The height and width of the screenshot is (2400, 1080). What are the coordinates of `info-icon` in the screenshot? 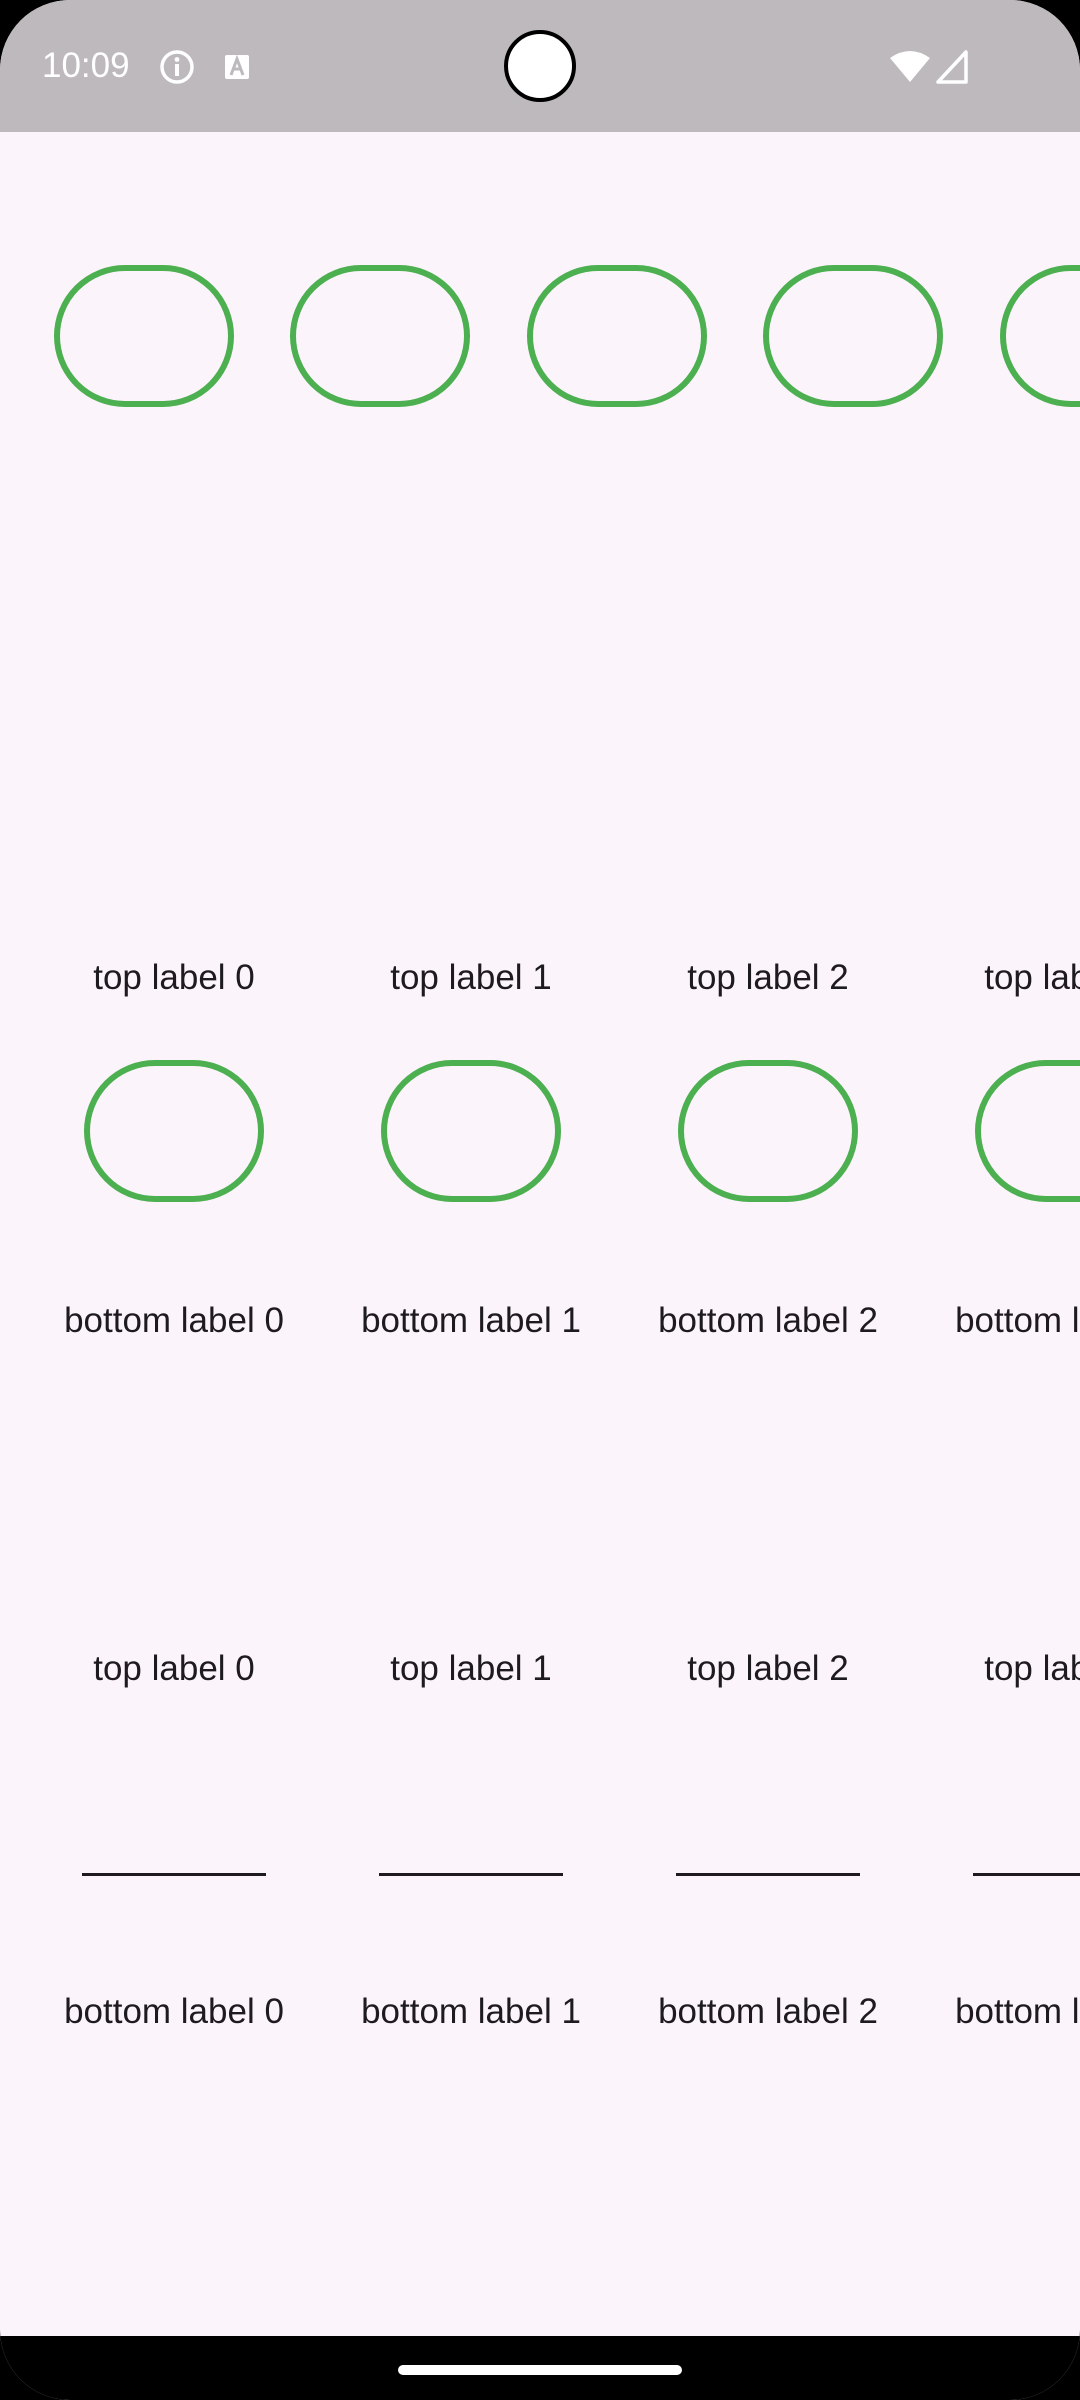 It's located at (177, 67).